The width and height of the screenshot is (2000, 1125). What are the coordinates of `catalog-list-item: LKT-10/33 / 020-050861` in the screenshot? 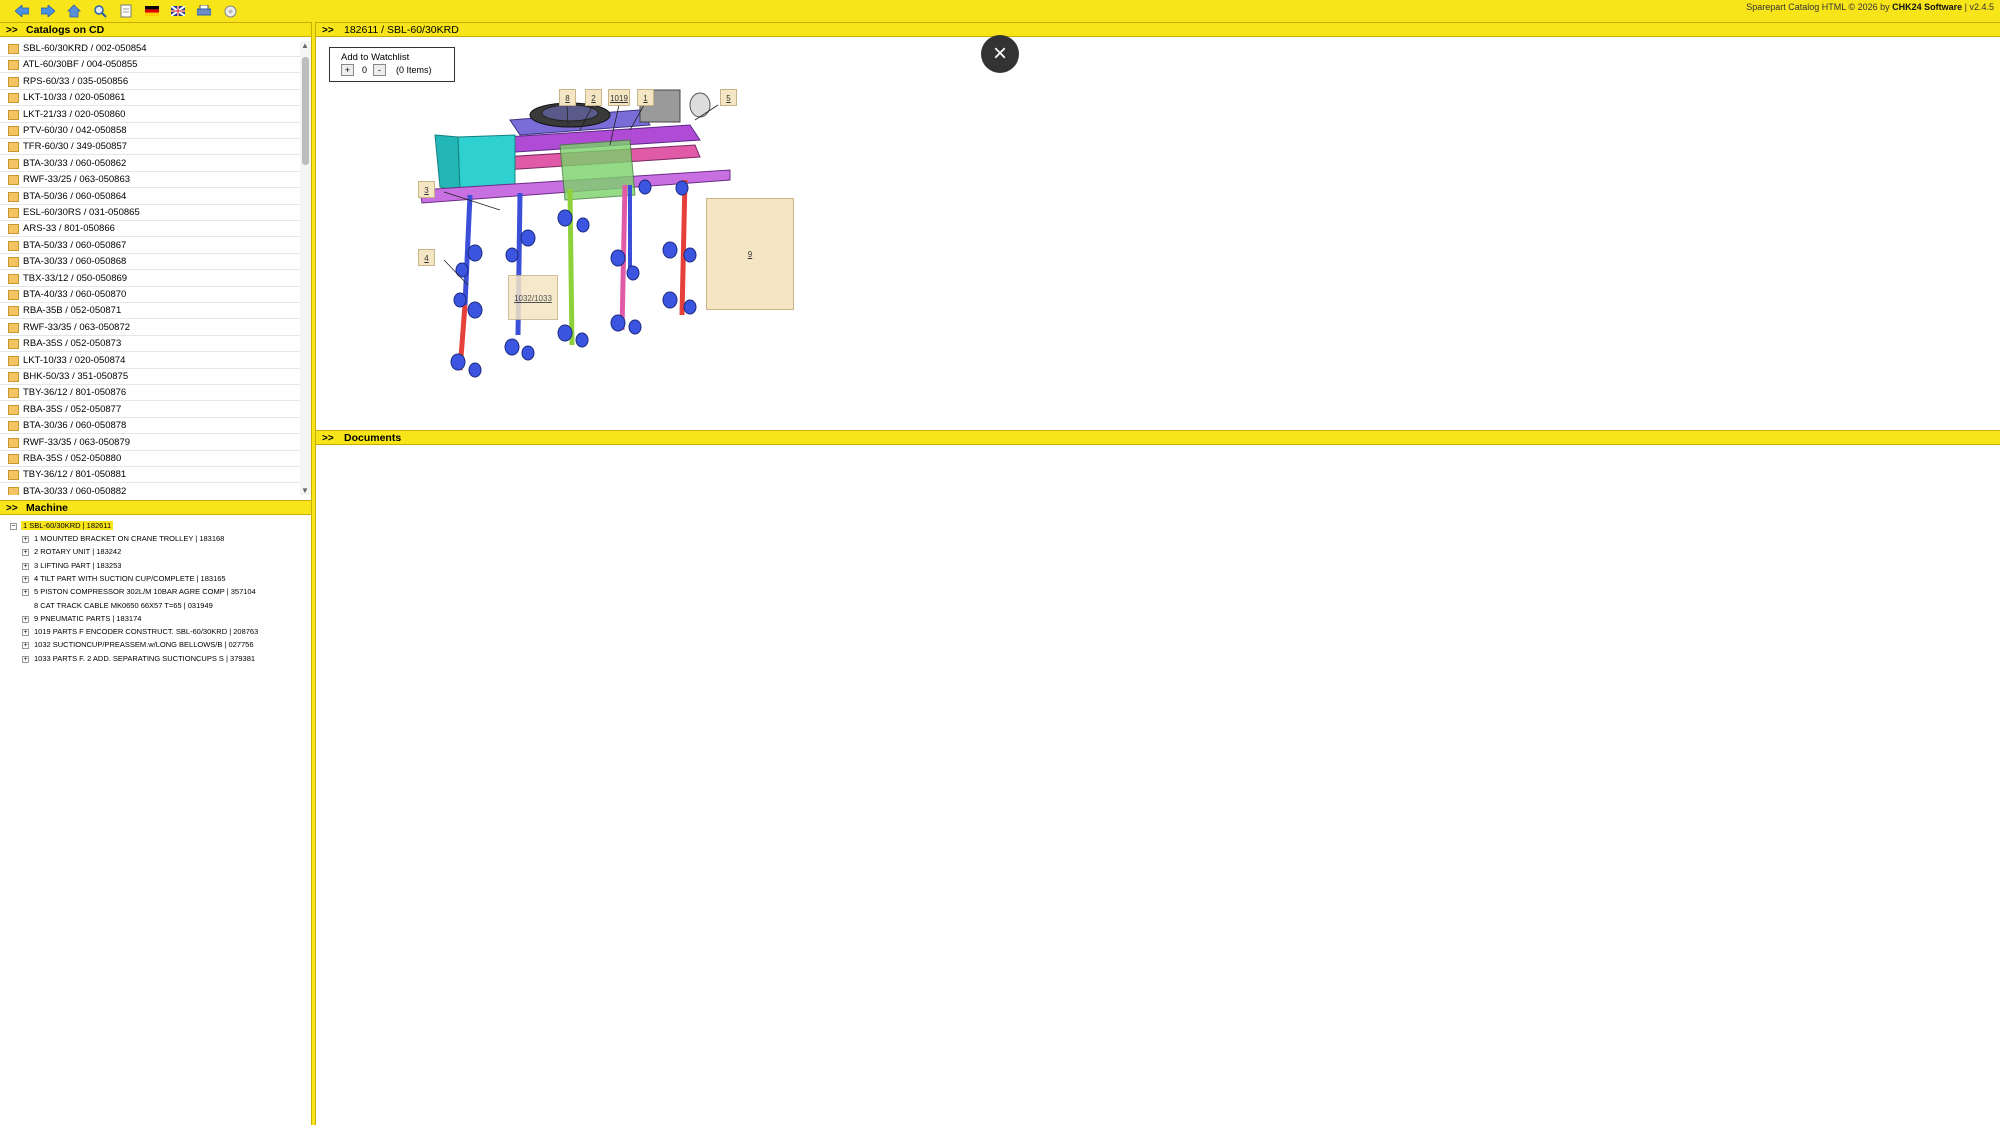 It's located at (150, 98).